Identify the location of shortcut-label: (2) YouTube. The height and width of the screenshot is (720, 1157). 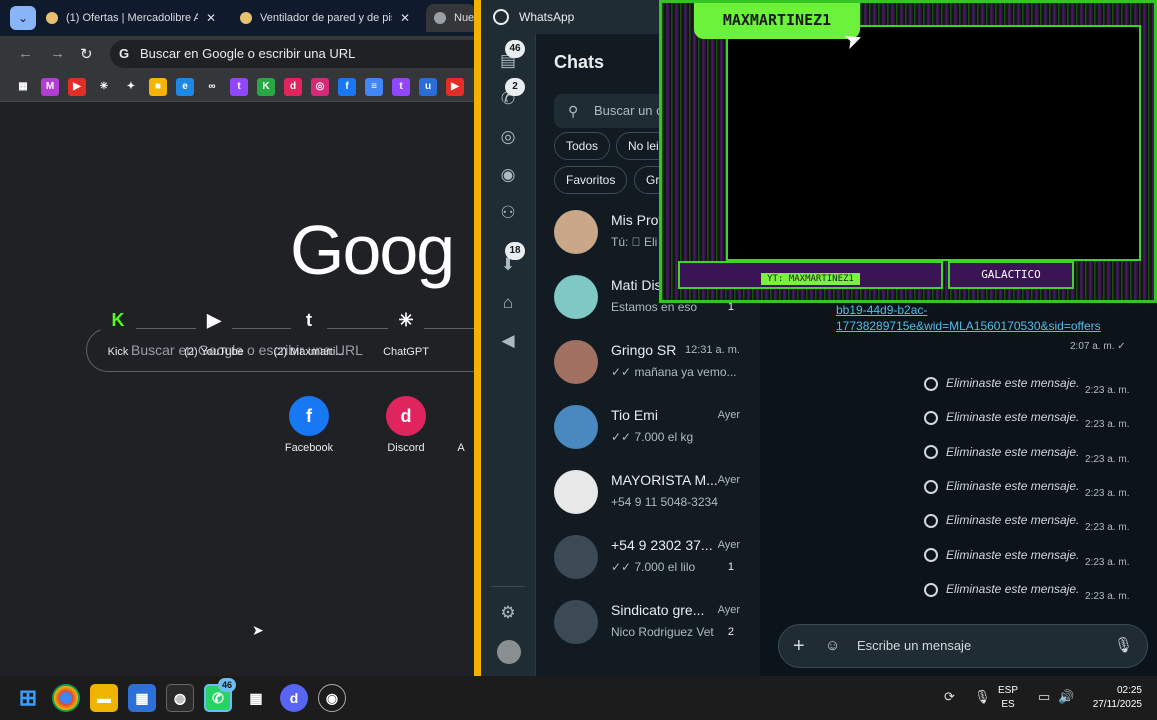
(214, 352).